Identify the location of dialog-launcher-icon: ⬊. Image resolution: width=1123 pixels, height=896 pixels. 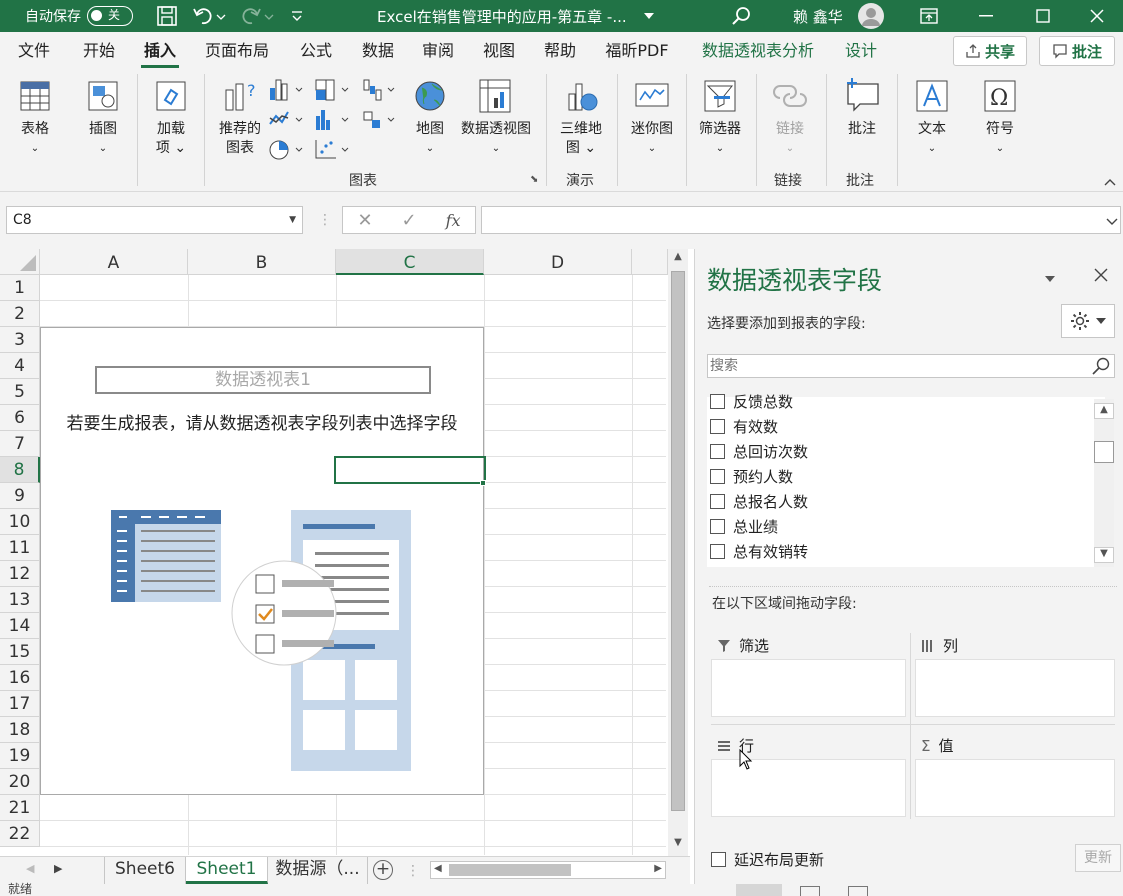
(534, 179).